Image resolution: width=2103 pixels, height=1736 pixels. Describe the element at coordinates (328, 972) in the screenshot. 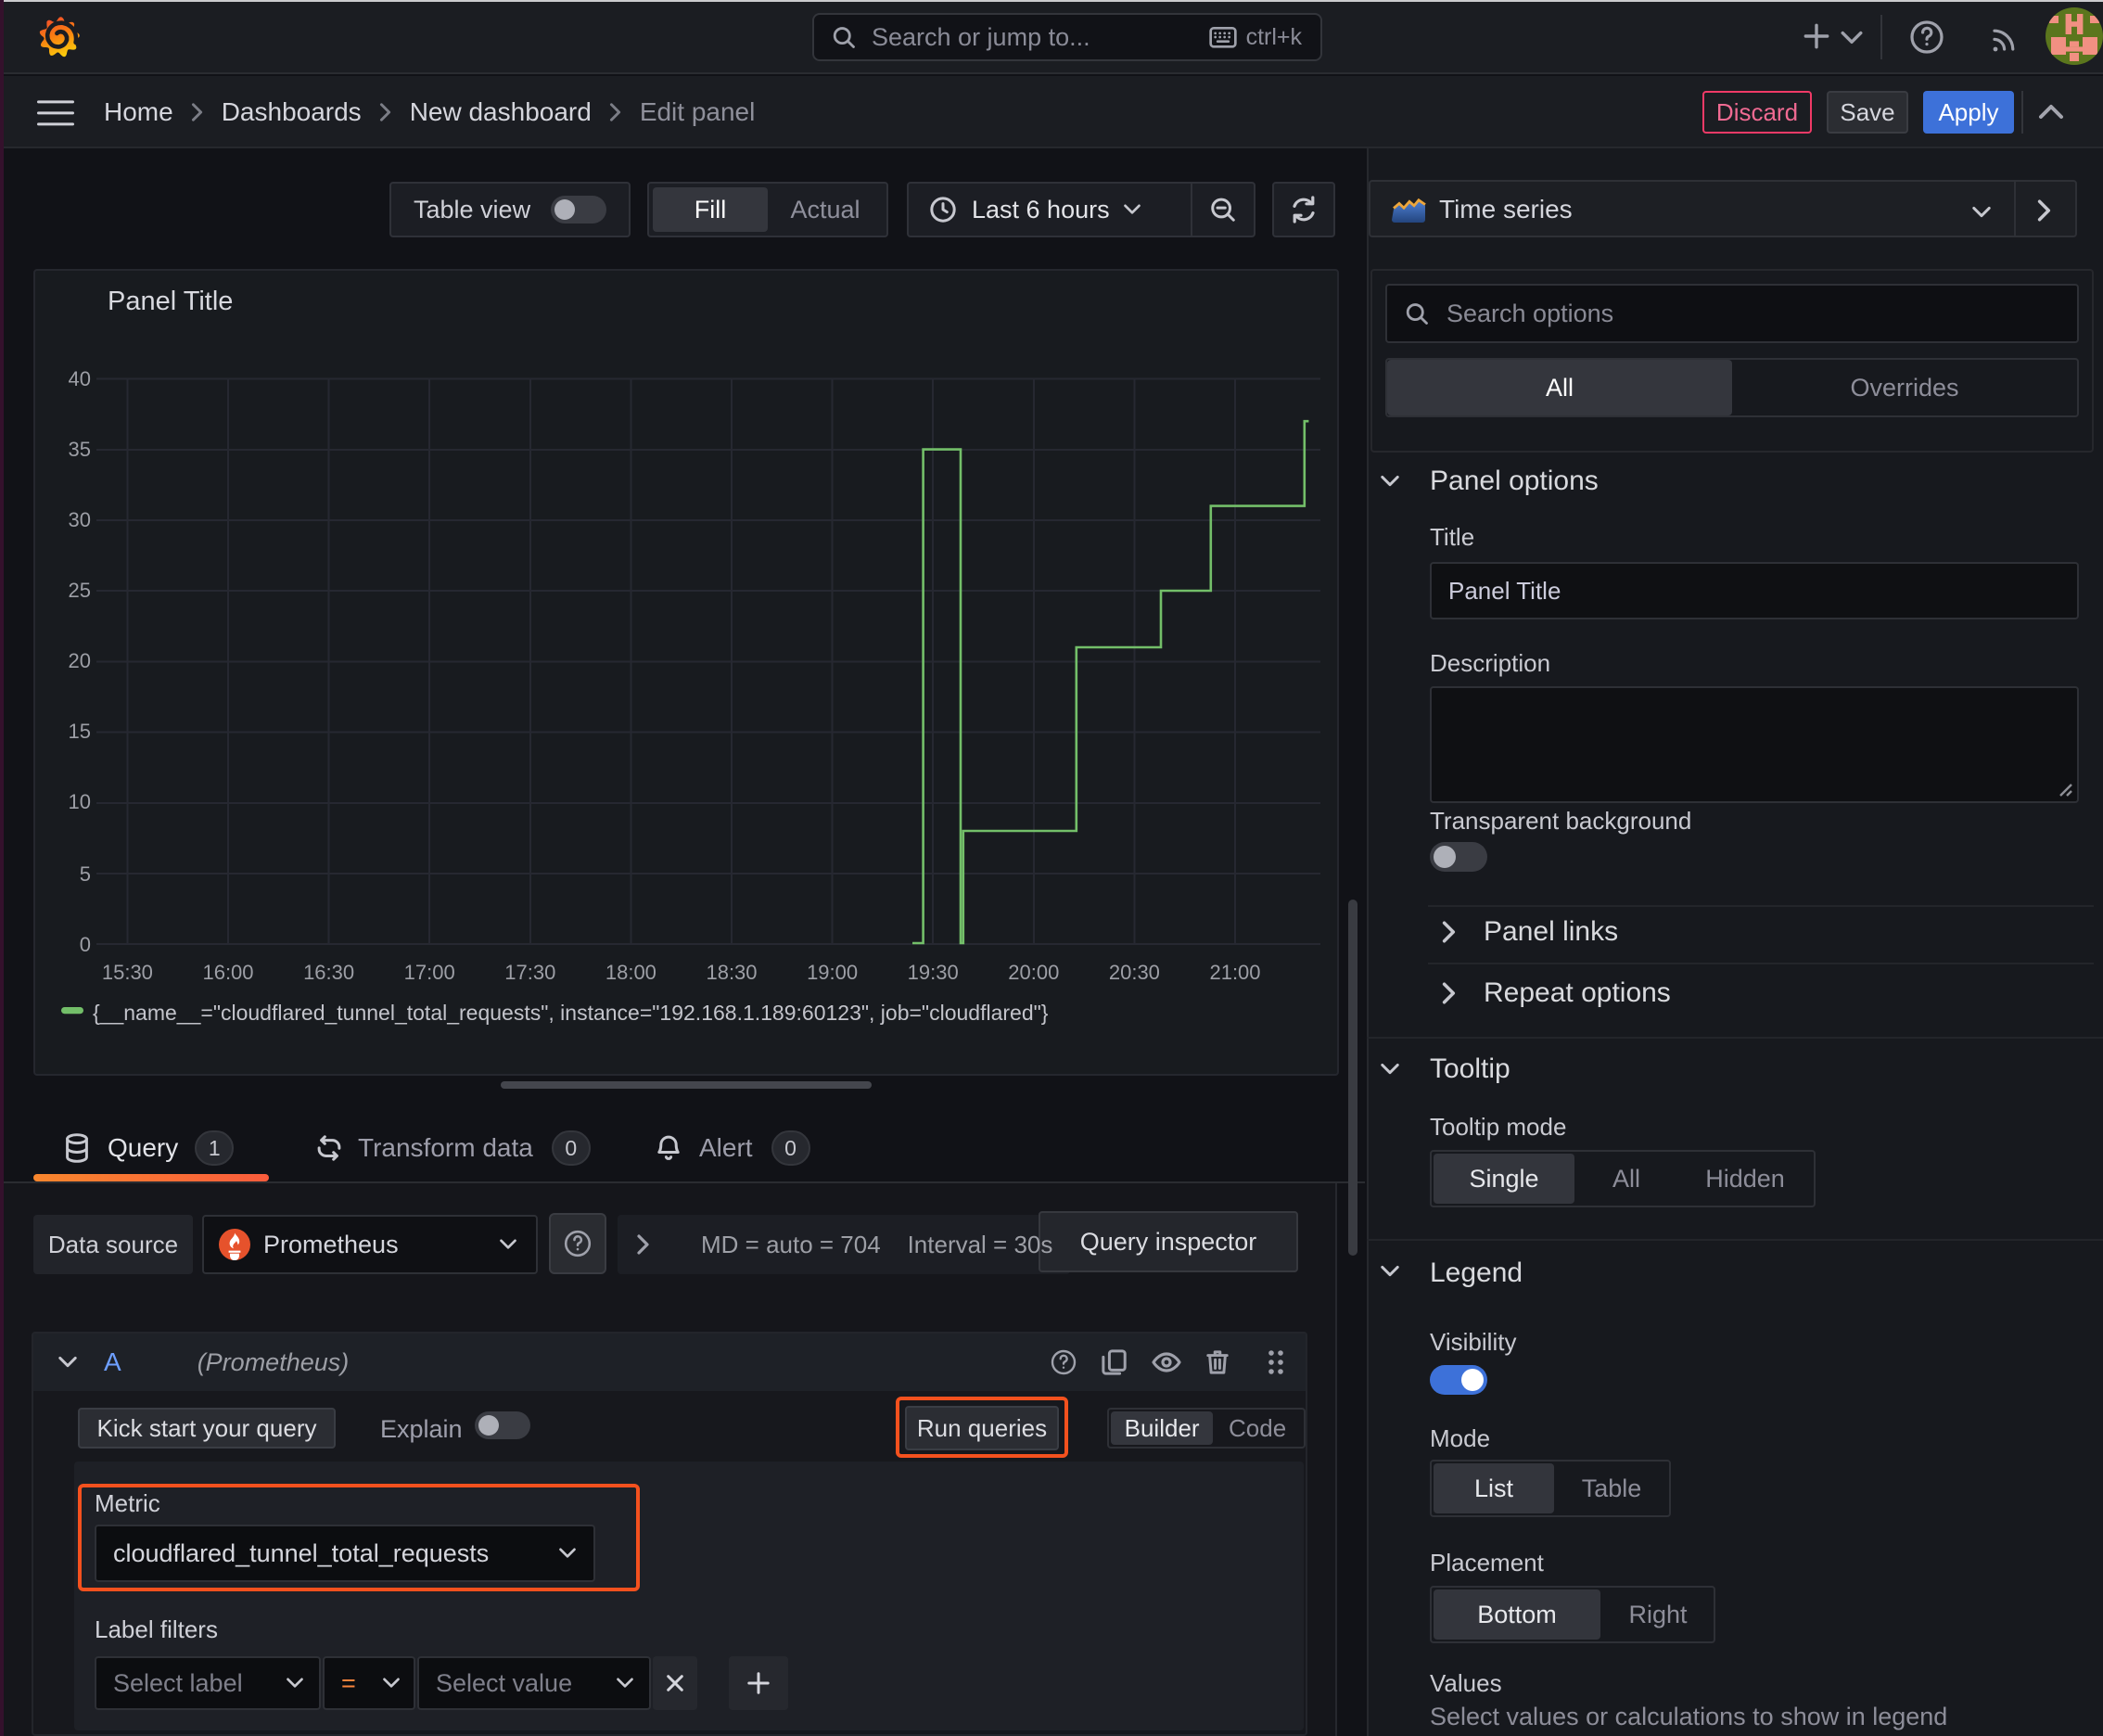

I see `svg-text: 16:30` at that location.